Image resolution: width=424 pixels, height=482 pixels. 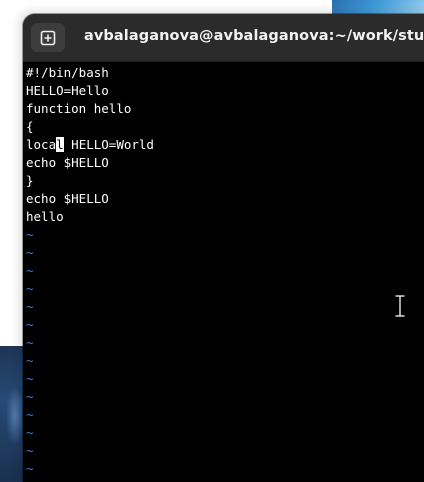 I want to click on new-tab-button, so click(x=48, y=37).